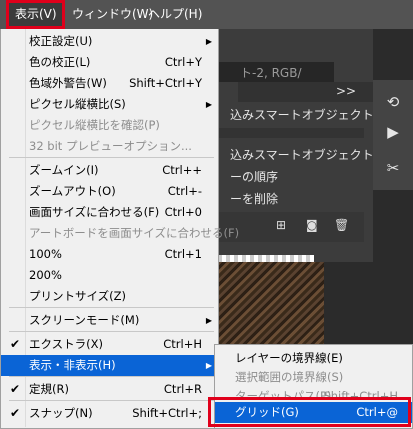 The image size is (413, 429). I want to click on menu-item-label: ズームアウト(O), so click(72, 191).